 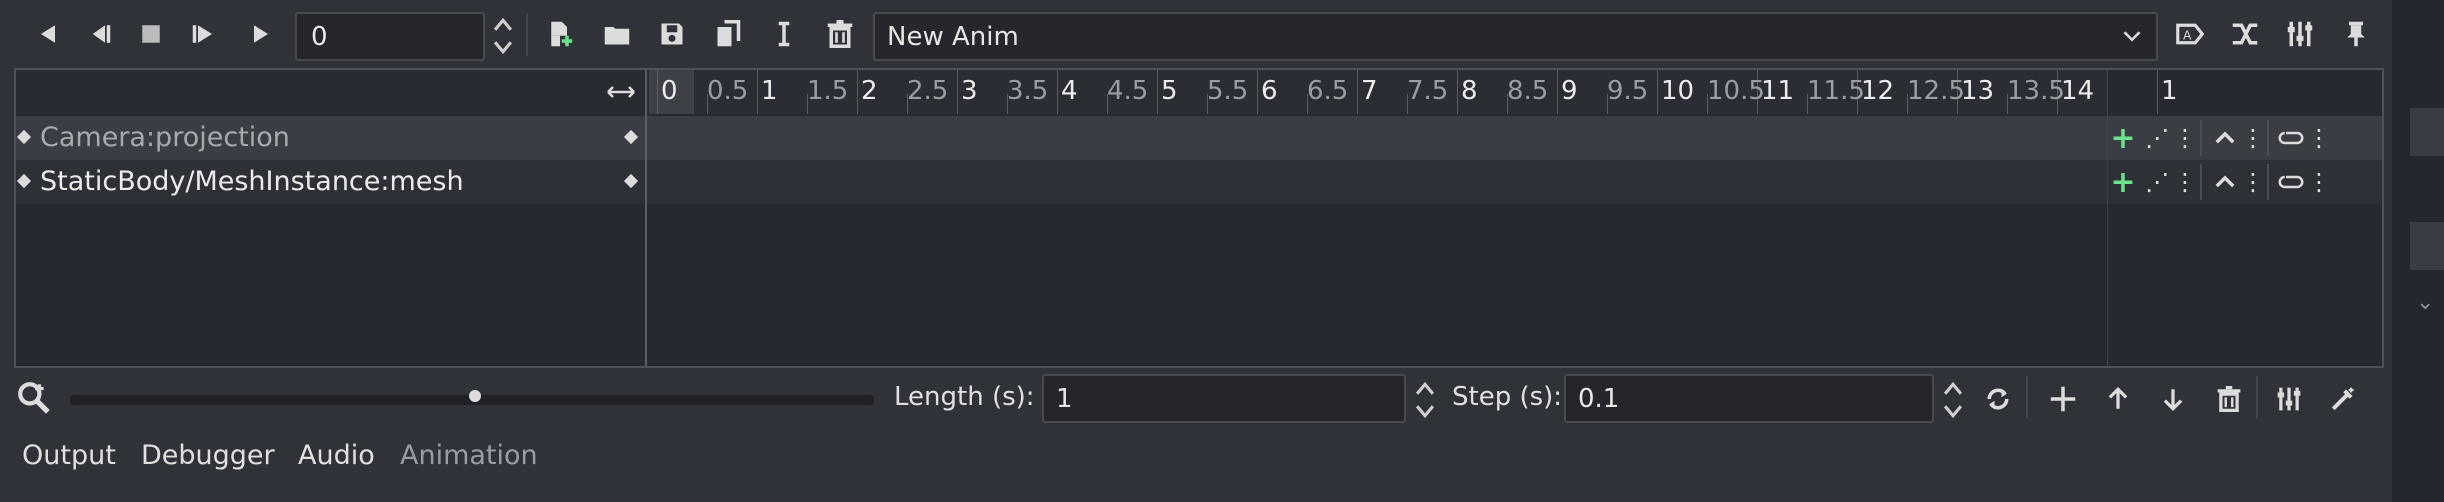 I want to click on frame-value: 0, so click(x=319, y=37).